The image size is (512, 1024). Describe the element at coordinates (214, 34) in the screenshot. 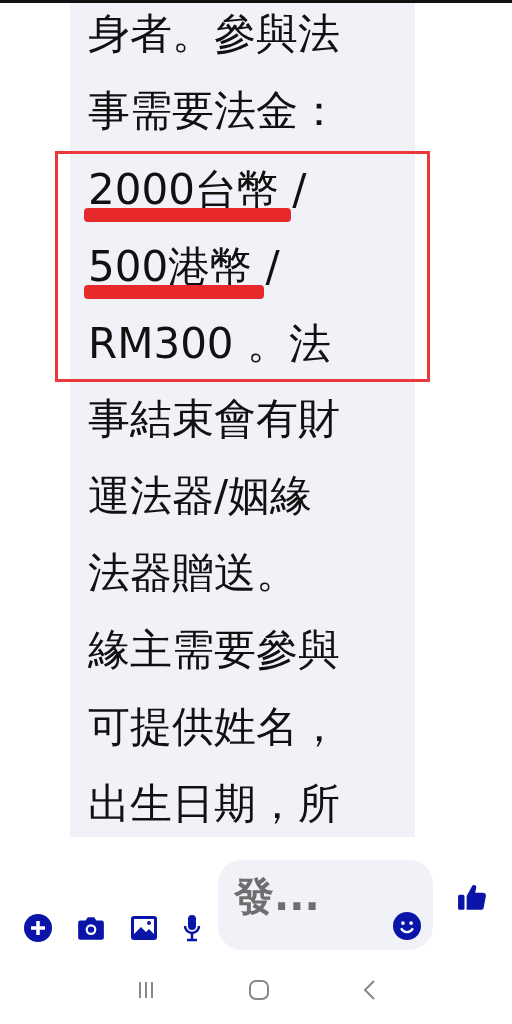

I see `message-text: 身者。參與法` at that location.